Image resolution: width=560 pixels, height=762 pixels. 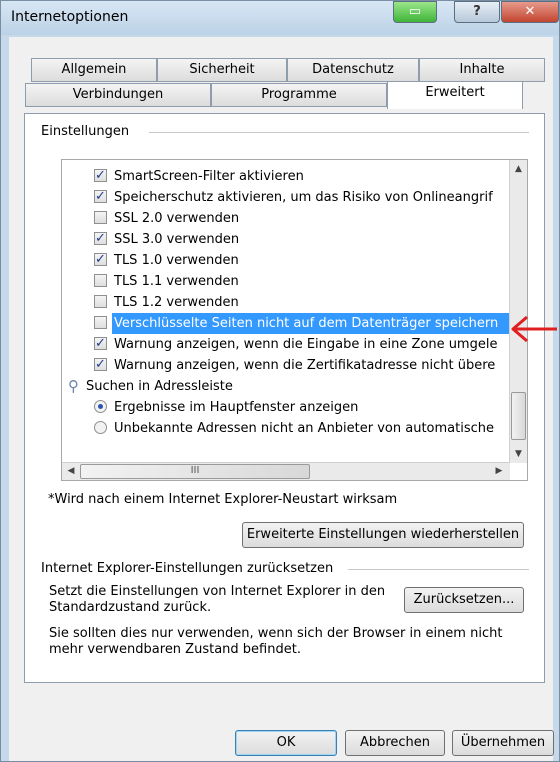 What do you see at coordinates (534, 329) in the screenshot?
I see `red-arrow-icon` at bounding box center [534, 329].